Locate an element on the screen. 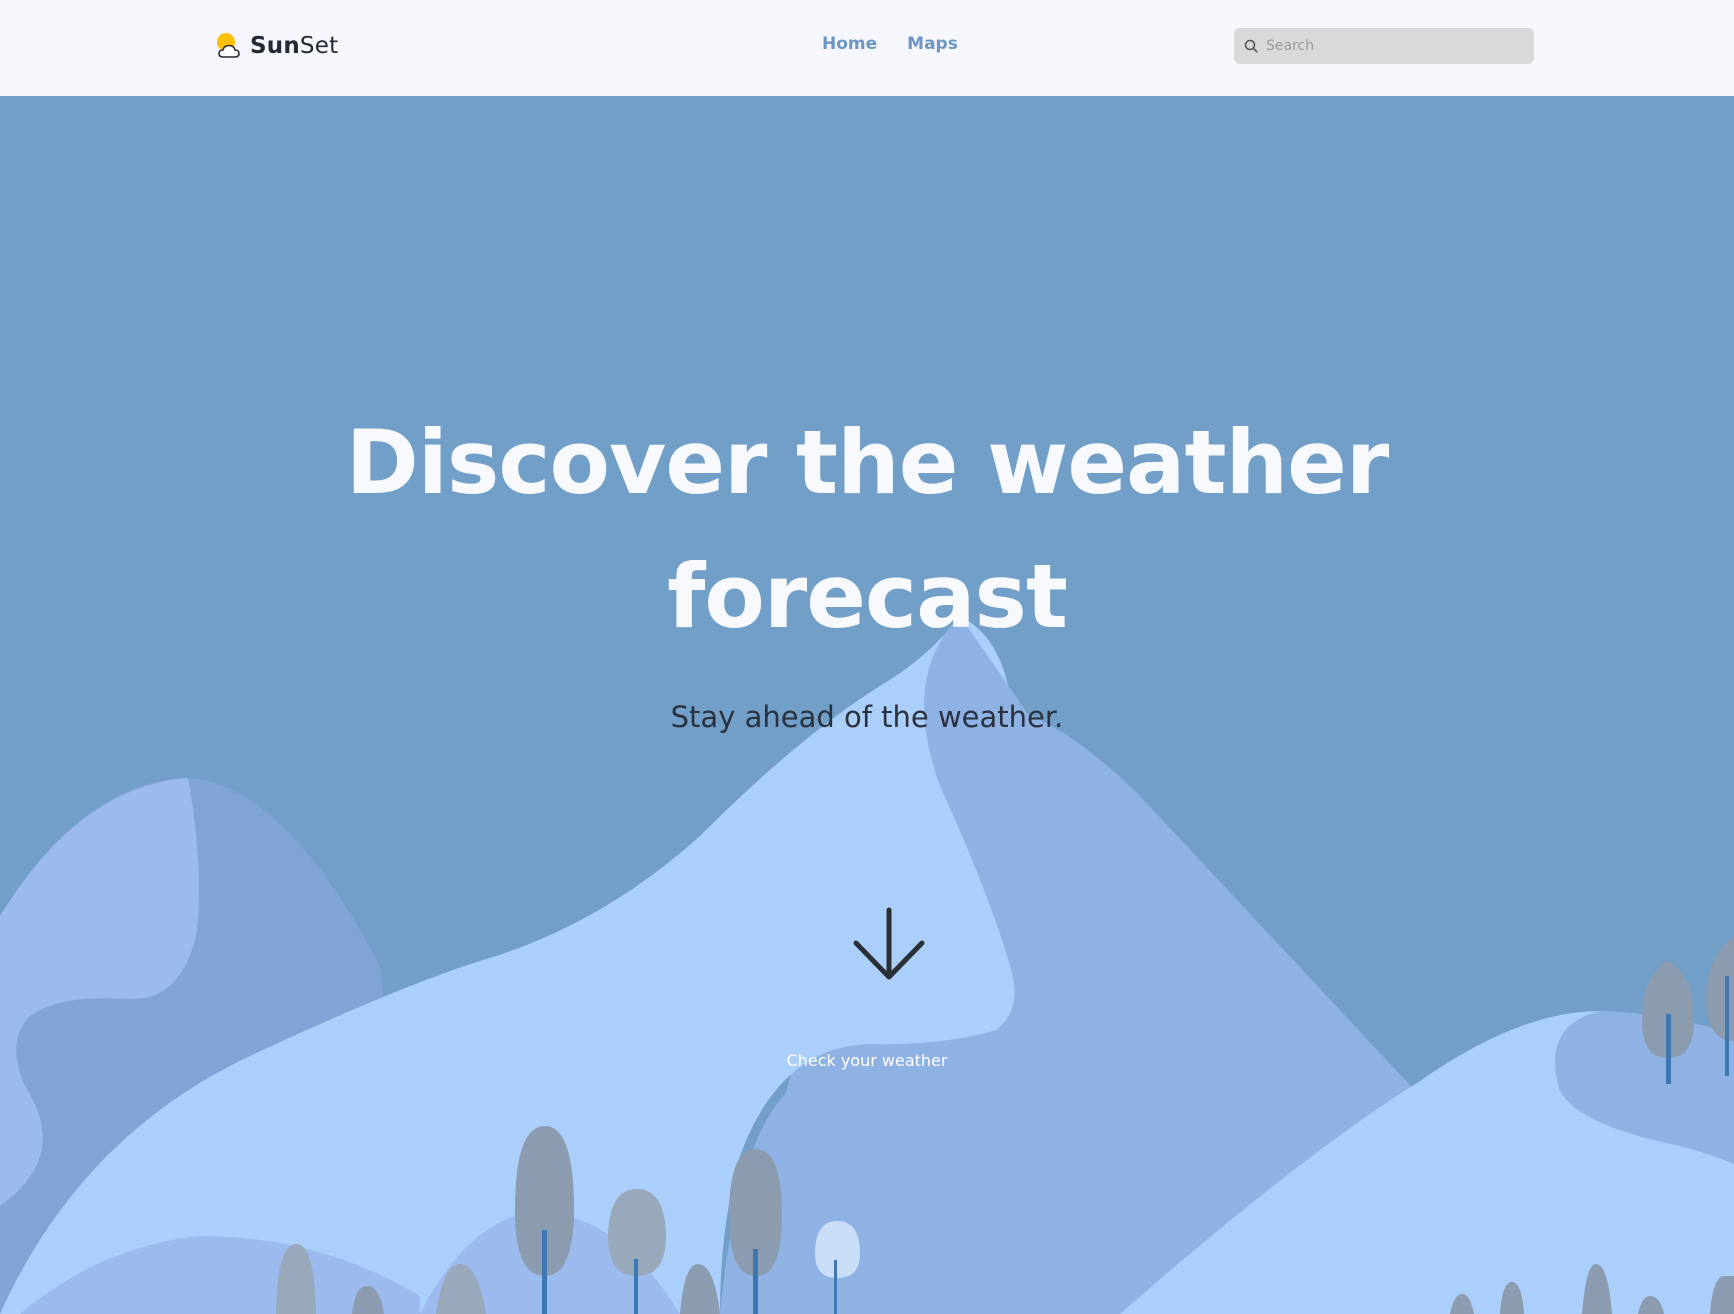  brand-name-bold: Sun is located at coordinates (275, 46).